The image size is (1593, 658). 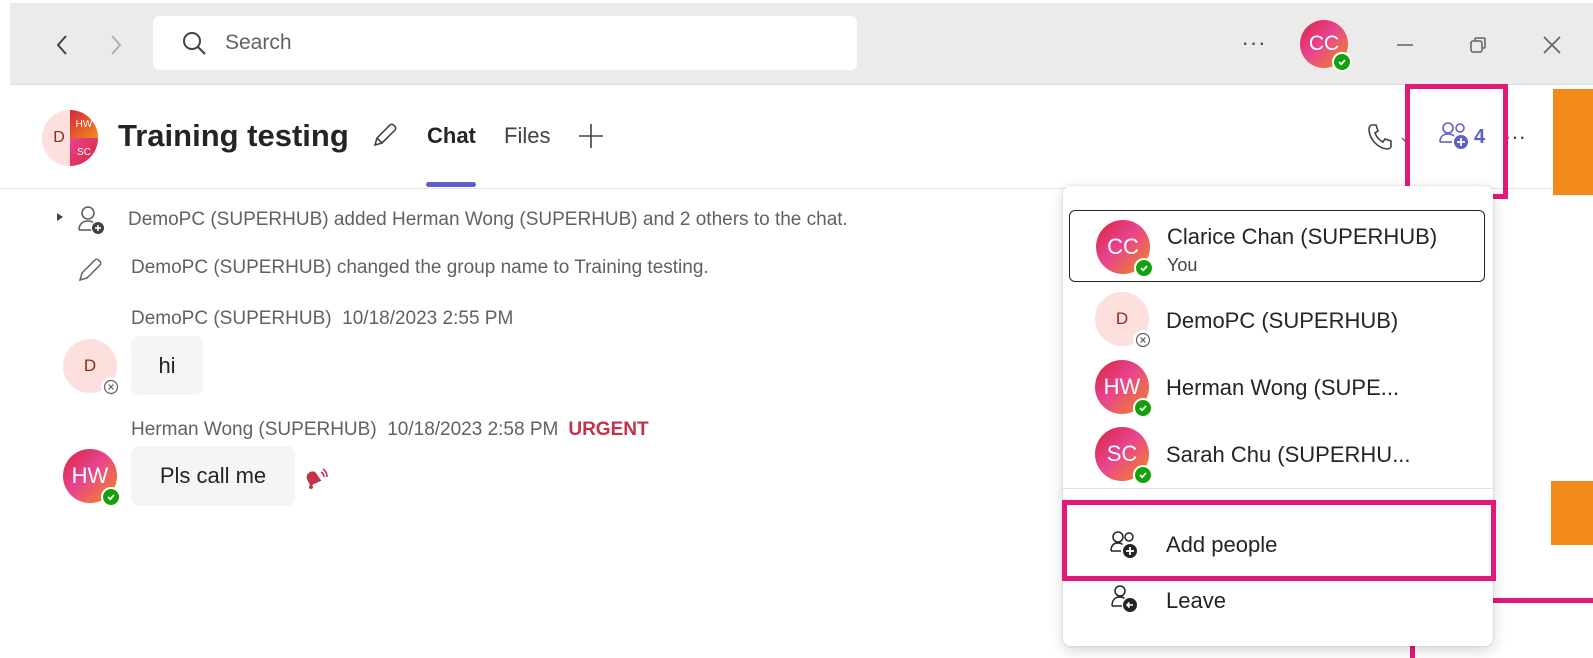 What do you see at coordinates (1182, 265) in the screenshot?
I see `member-subtitle: You` at bounding box center [1182, 265].